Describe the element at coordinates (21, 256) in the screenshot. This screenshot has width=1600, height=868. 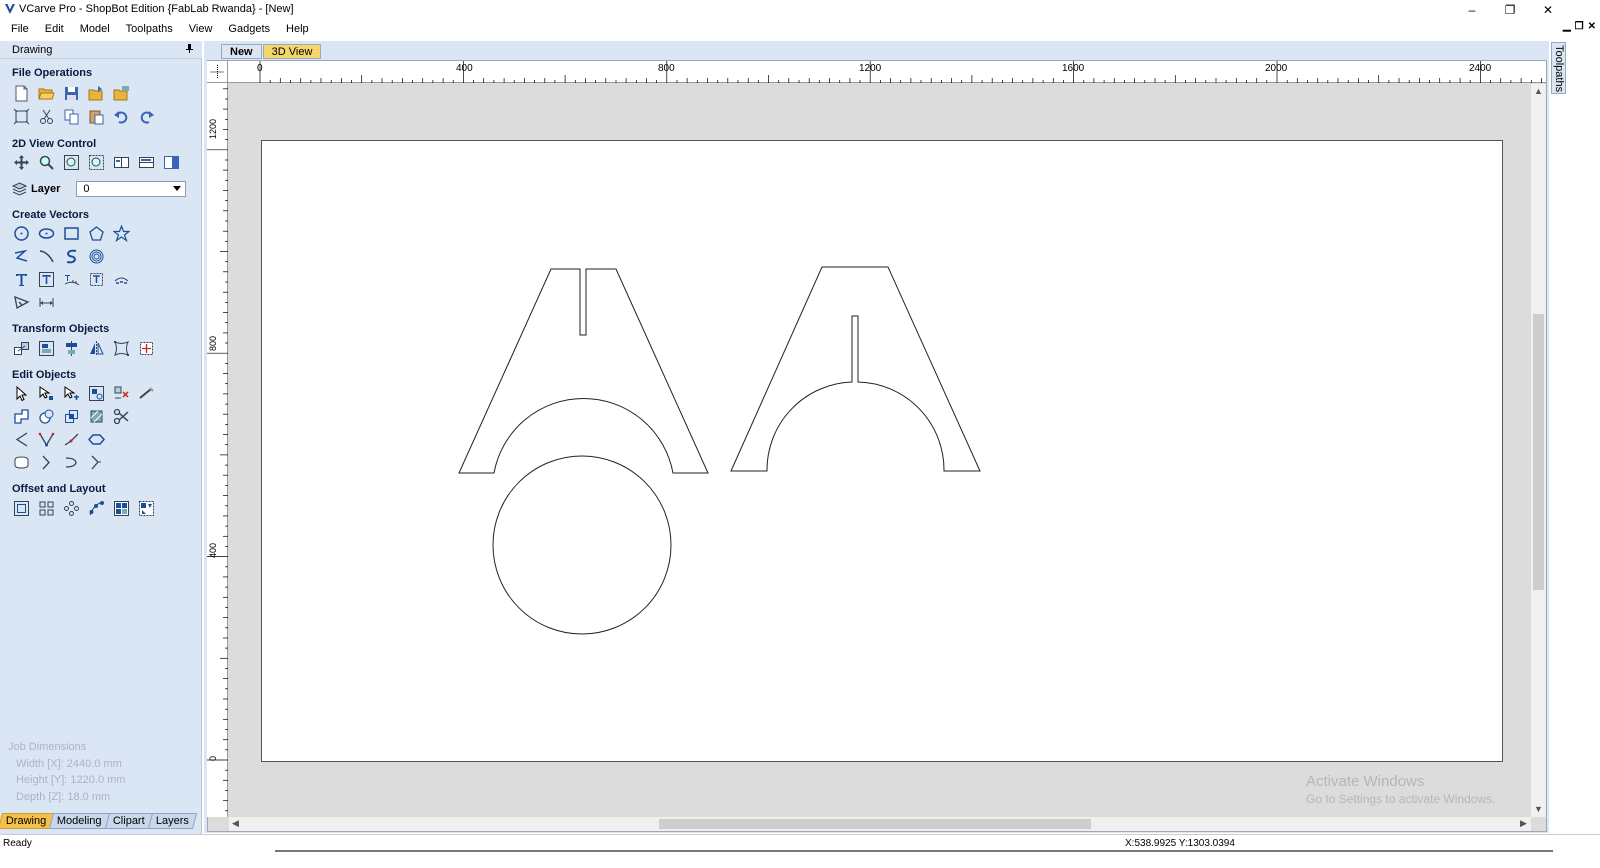
I see `draw-polyline-icon` at that location.